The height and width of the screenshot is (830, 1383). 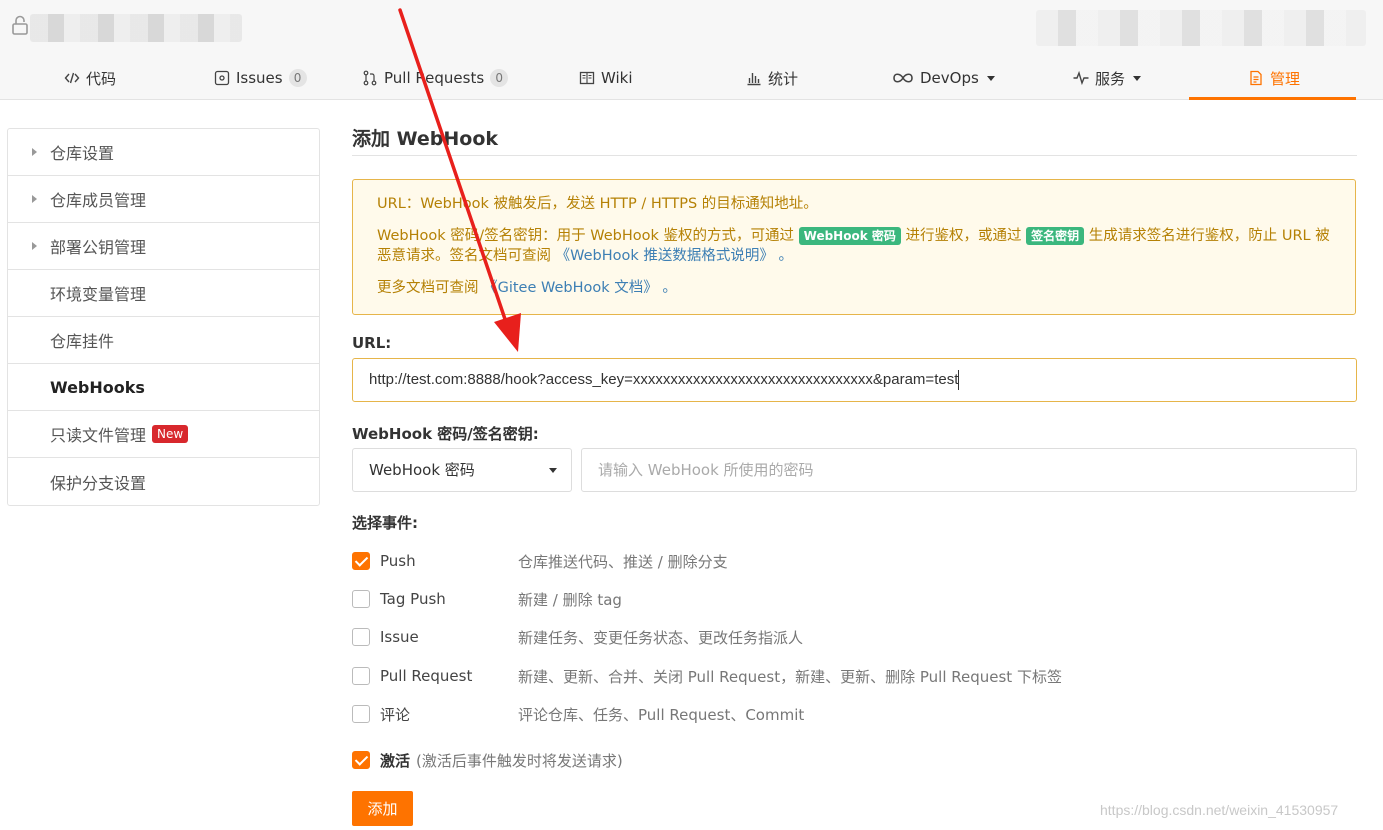 What do you see at coordinates (98, 435) in the screenshot?
I see `sidebar-item-label: 只读文件管理` at bounding box center [98, 435].